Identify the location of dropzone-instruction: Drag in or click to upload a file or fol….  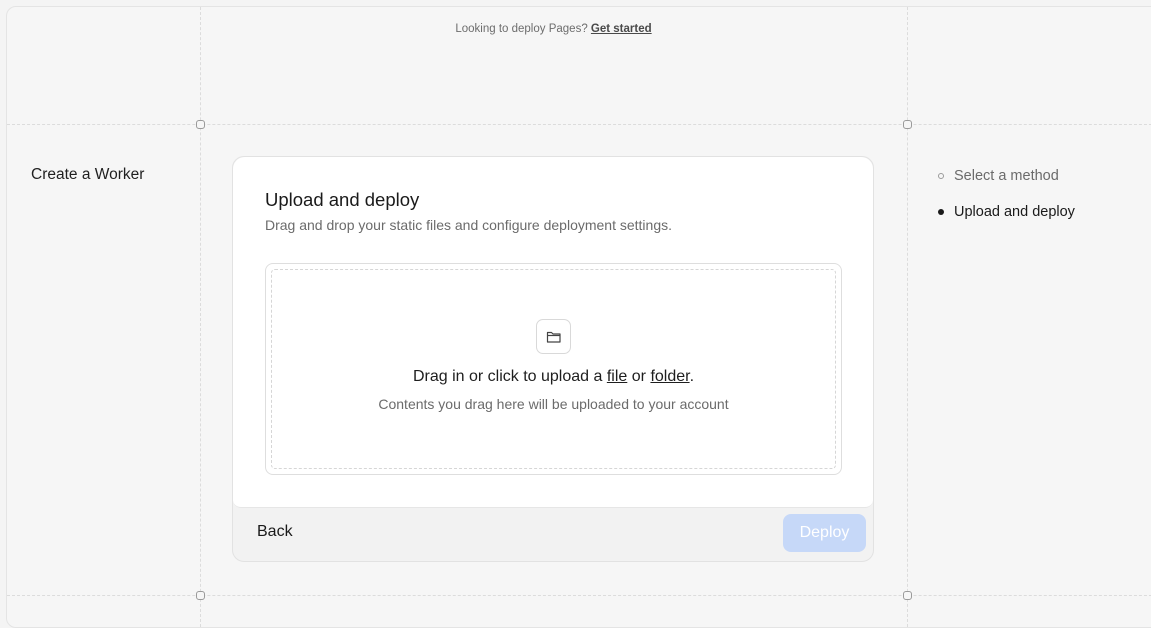
(553, 377).